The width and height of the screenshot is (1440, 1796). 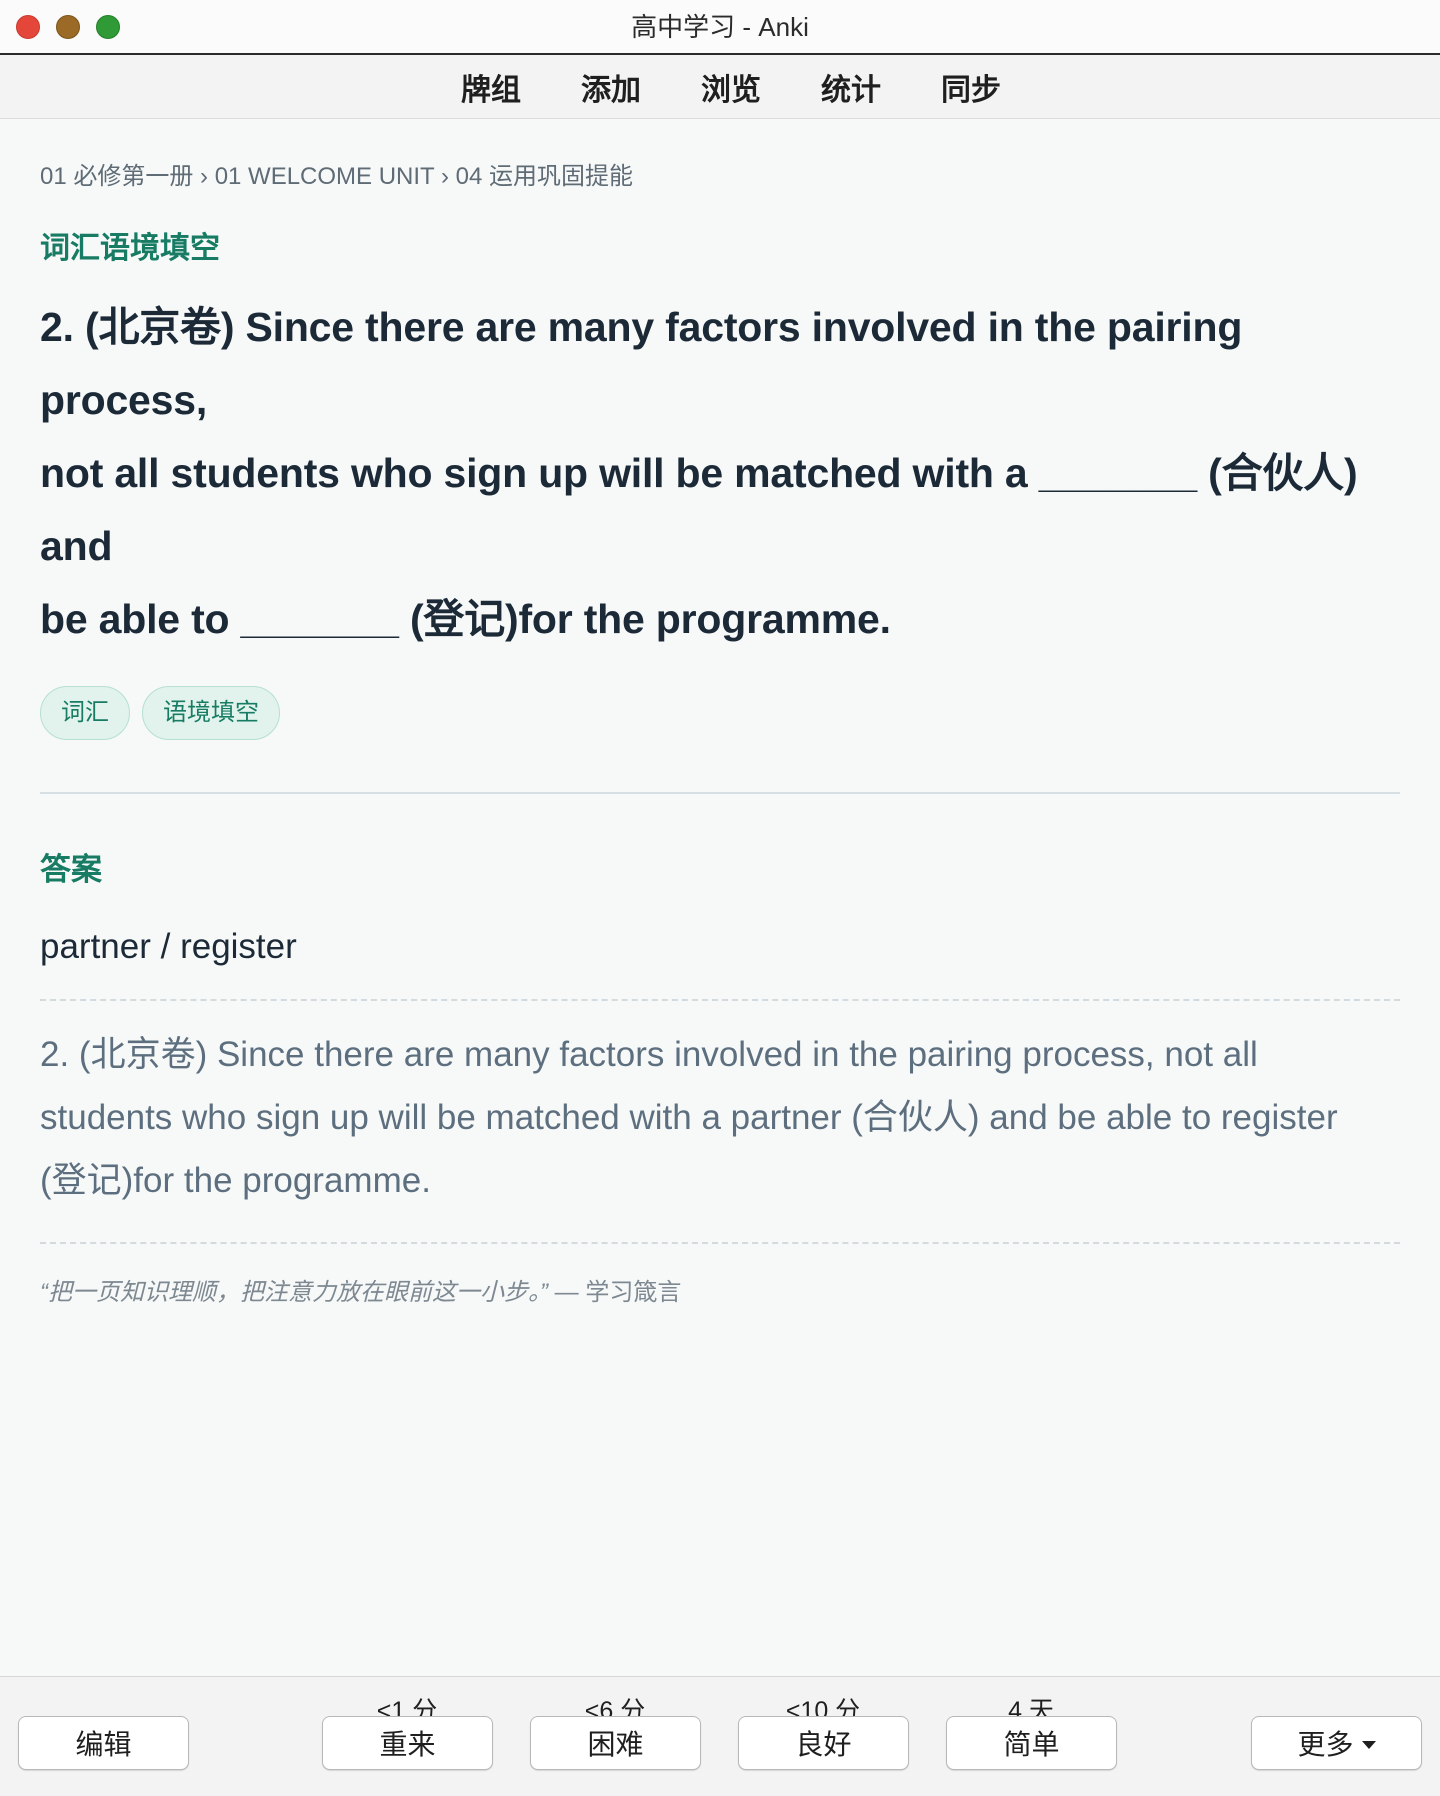 What do you see at coordinates (1031, 1743) in the screenshot?
I see `easy-button: 简单` at bounding box center [1031, 1743].